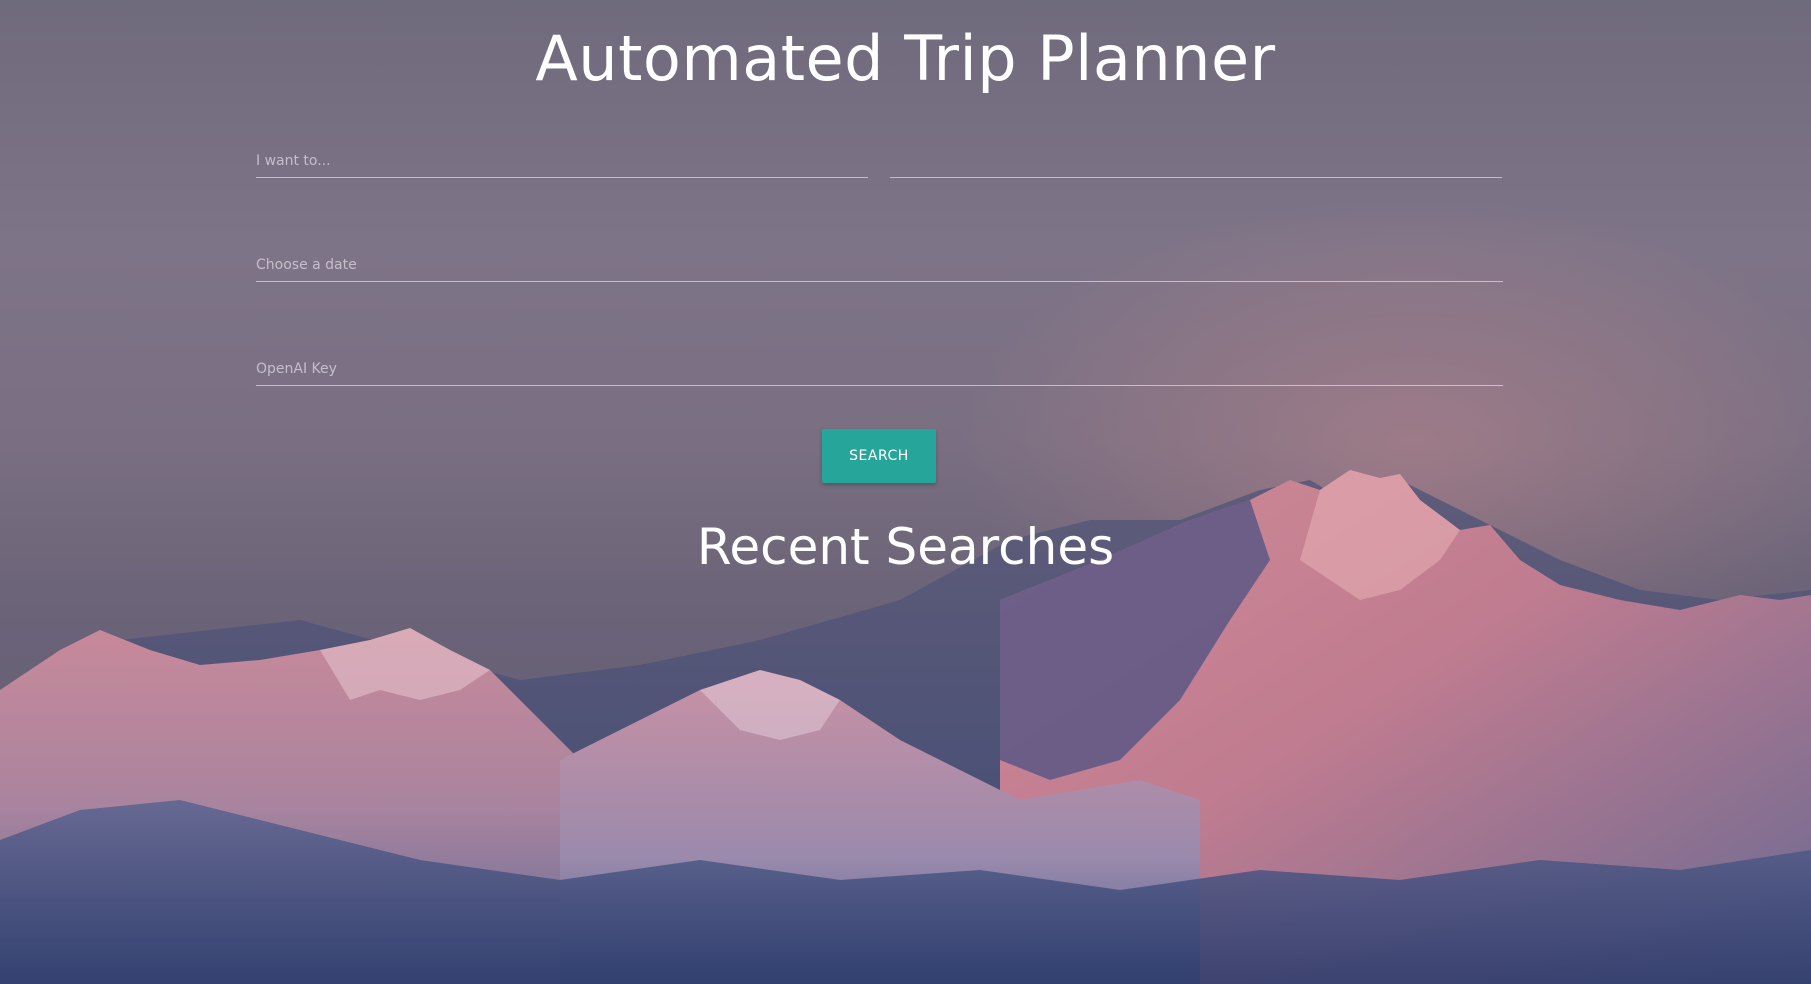 The width and height of the screenshot is (1811, 984). Describe the element at coordinates (1196, 161) in the screenshot. I see `location-input` at that location.